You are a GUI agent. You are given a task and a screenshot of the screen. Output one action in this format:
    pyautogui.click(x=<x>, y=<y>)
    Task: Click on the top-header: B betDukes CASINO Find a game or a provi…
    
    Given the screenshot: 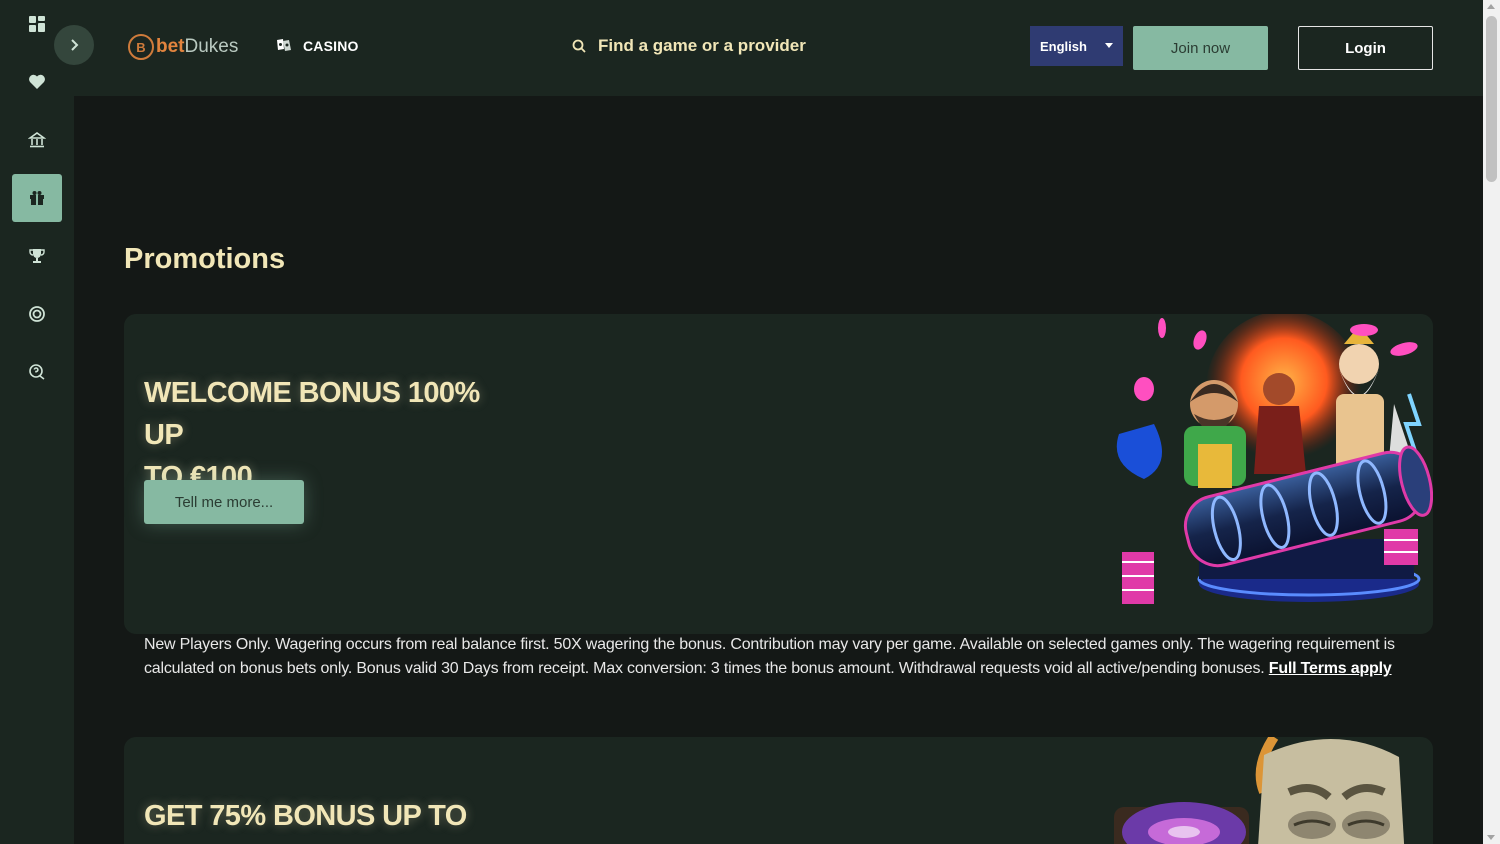 What is the action you would take?
    pyautogui.click(x=778, y=48)
    